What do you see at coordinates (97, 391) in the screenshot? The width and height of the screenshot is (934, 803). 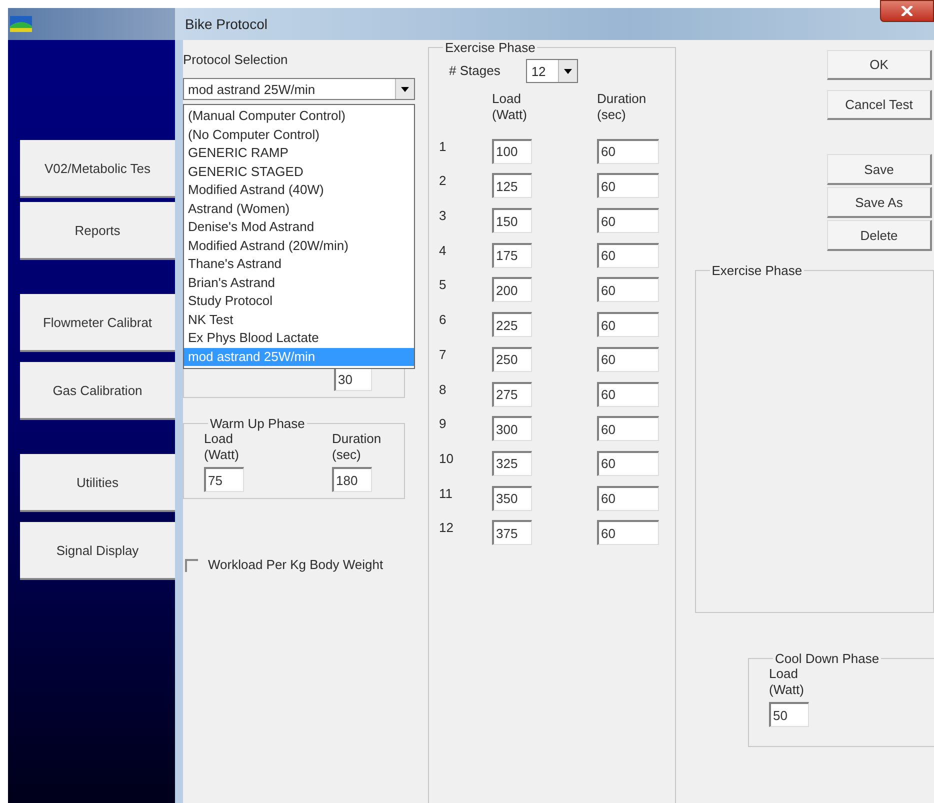 I see `app-button: Gas Calibration` at bounding box center [97, 391].